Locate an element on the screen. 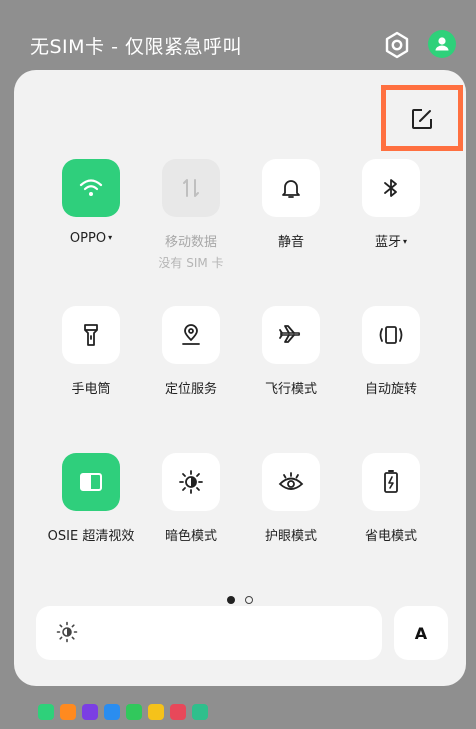  flashlight-icon is located at coordinates (91, 335).